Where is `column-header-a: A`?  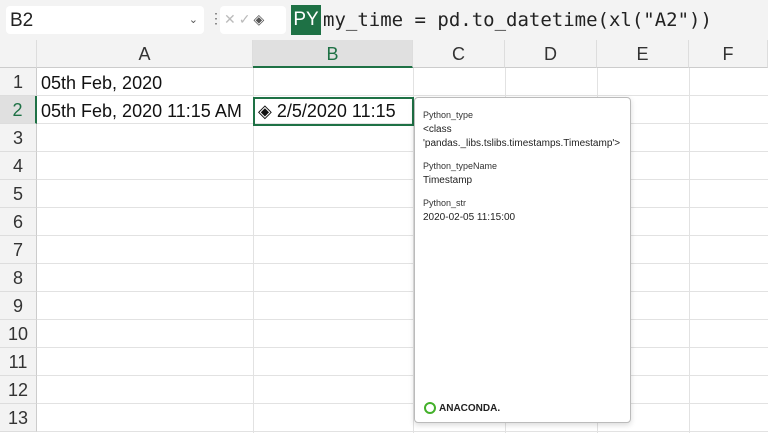 column-header-a: A is located at coordinates (145, 54).